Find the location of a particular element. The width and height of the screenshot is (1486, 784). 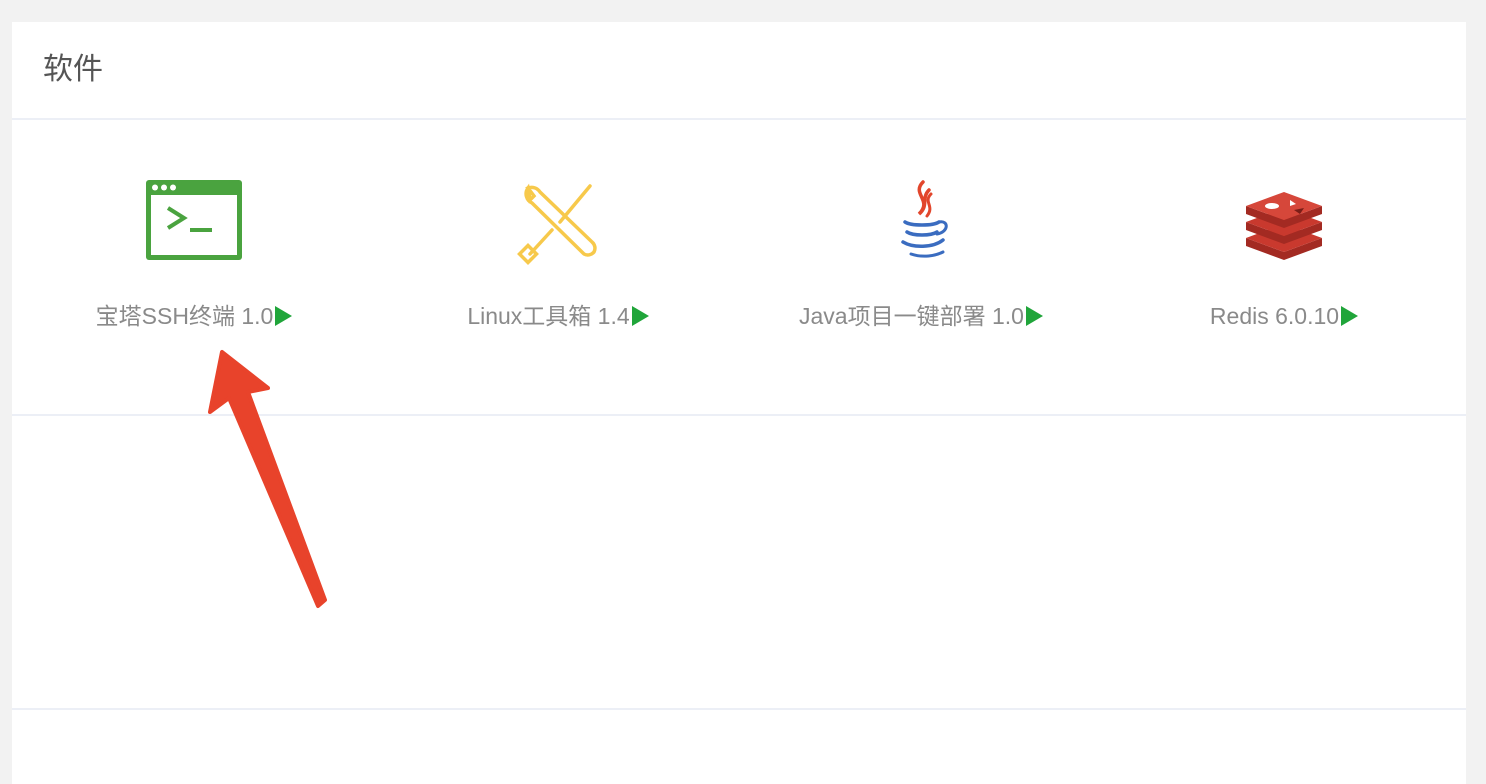

app-name: 宝塔SSH终端 1.0 is located at coordinates (184, 316).